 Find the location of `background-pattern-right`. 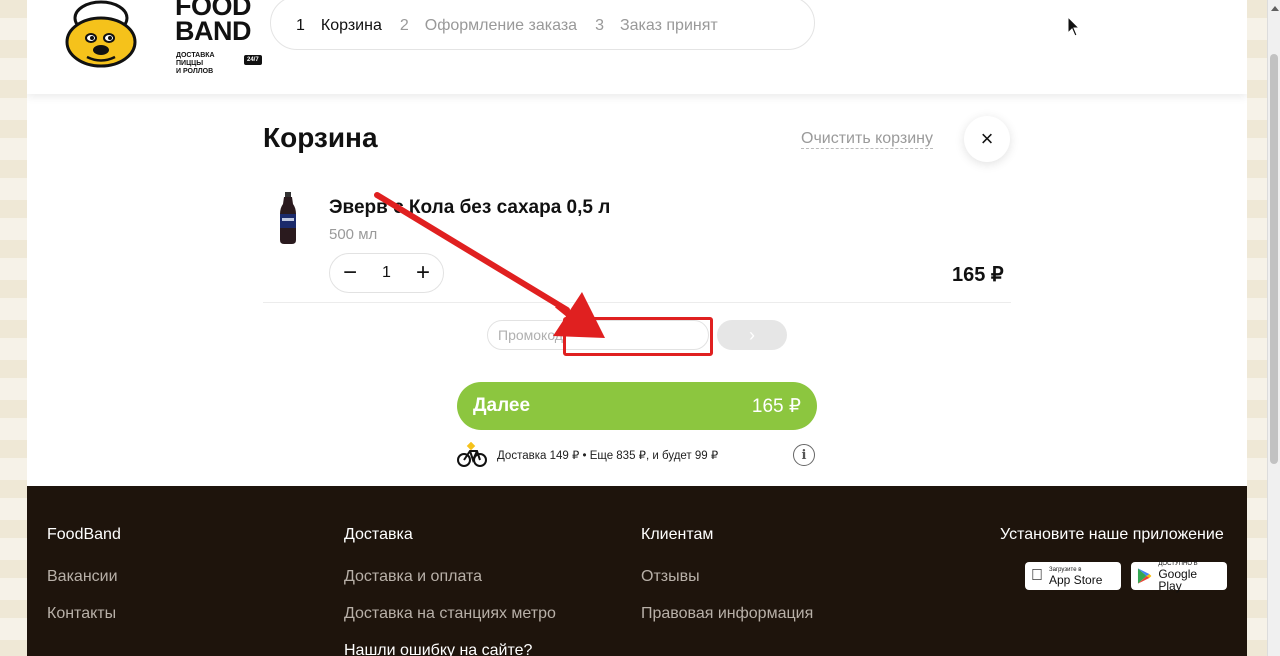

background-pattern-right is located at coordinates (1257, 328).